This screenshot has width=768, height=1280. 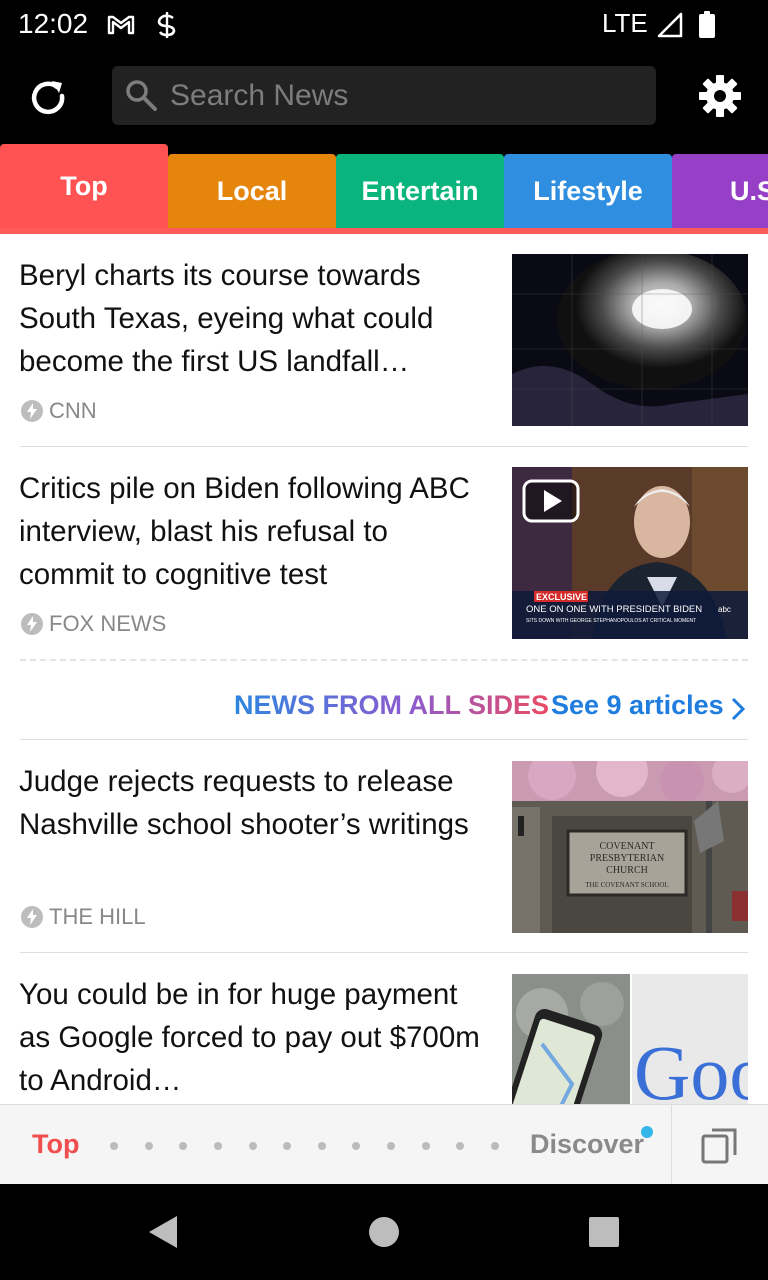 What do you see at coordinates (108, 623) in the screenshot?
I see `source-name: FOX NEWS` at bounding box center [108, 623].